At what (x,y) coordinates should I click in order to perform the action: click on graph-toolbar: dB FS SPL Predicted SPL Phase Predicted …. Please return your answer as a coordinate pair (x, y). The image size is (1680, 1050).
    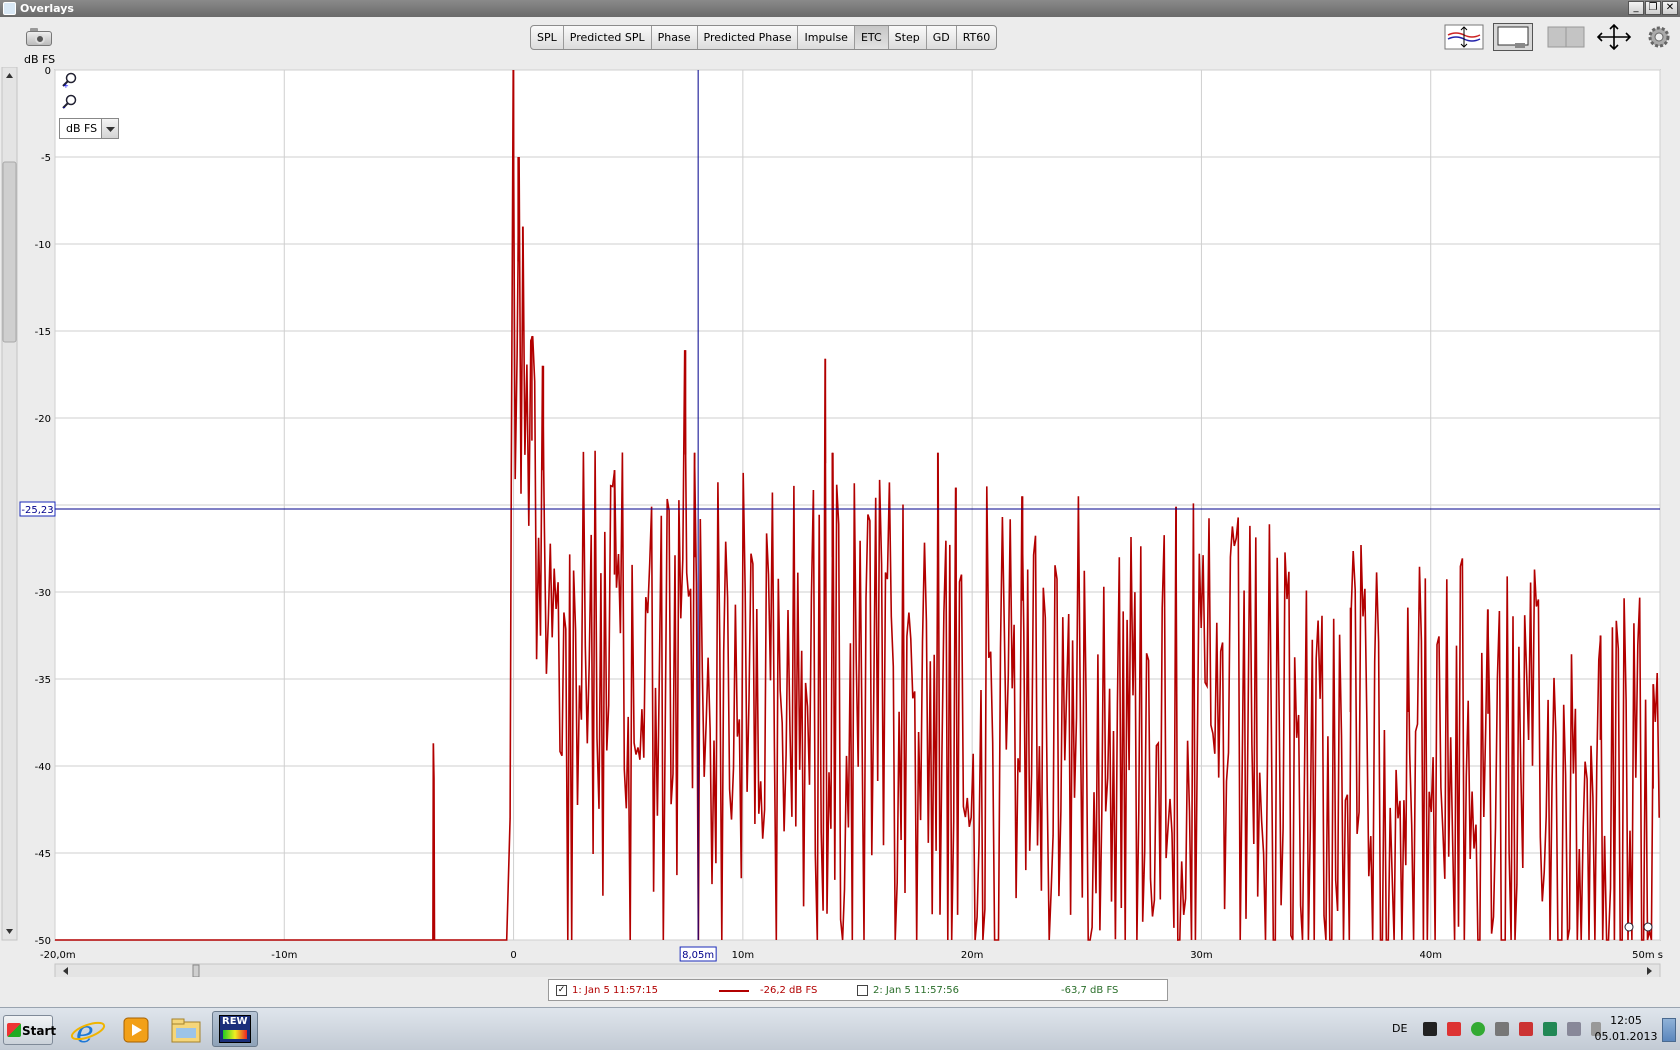
    Looking at the image, I should click on (840, 42).